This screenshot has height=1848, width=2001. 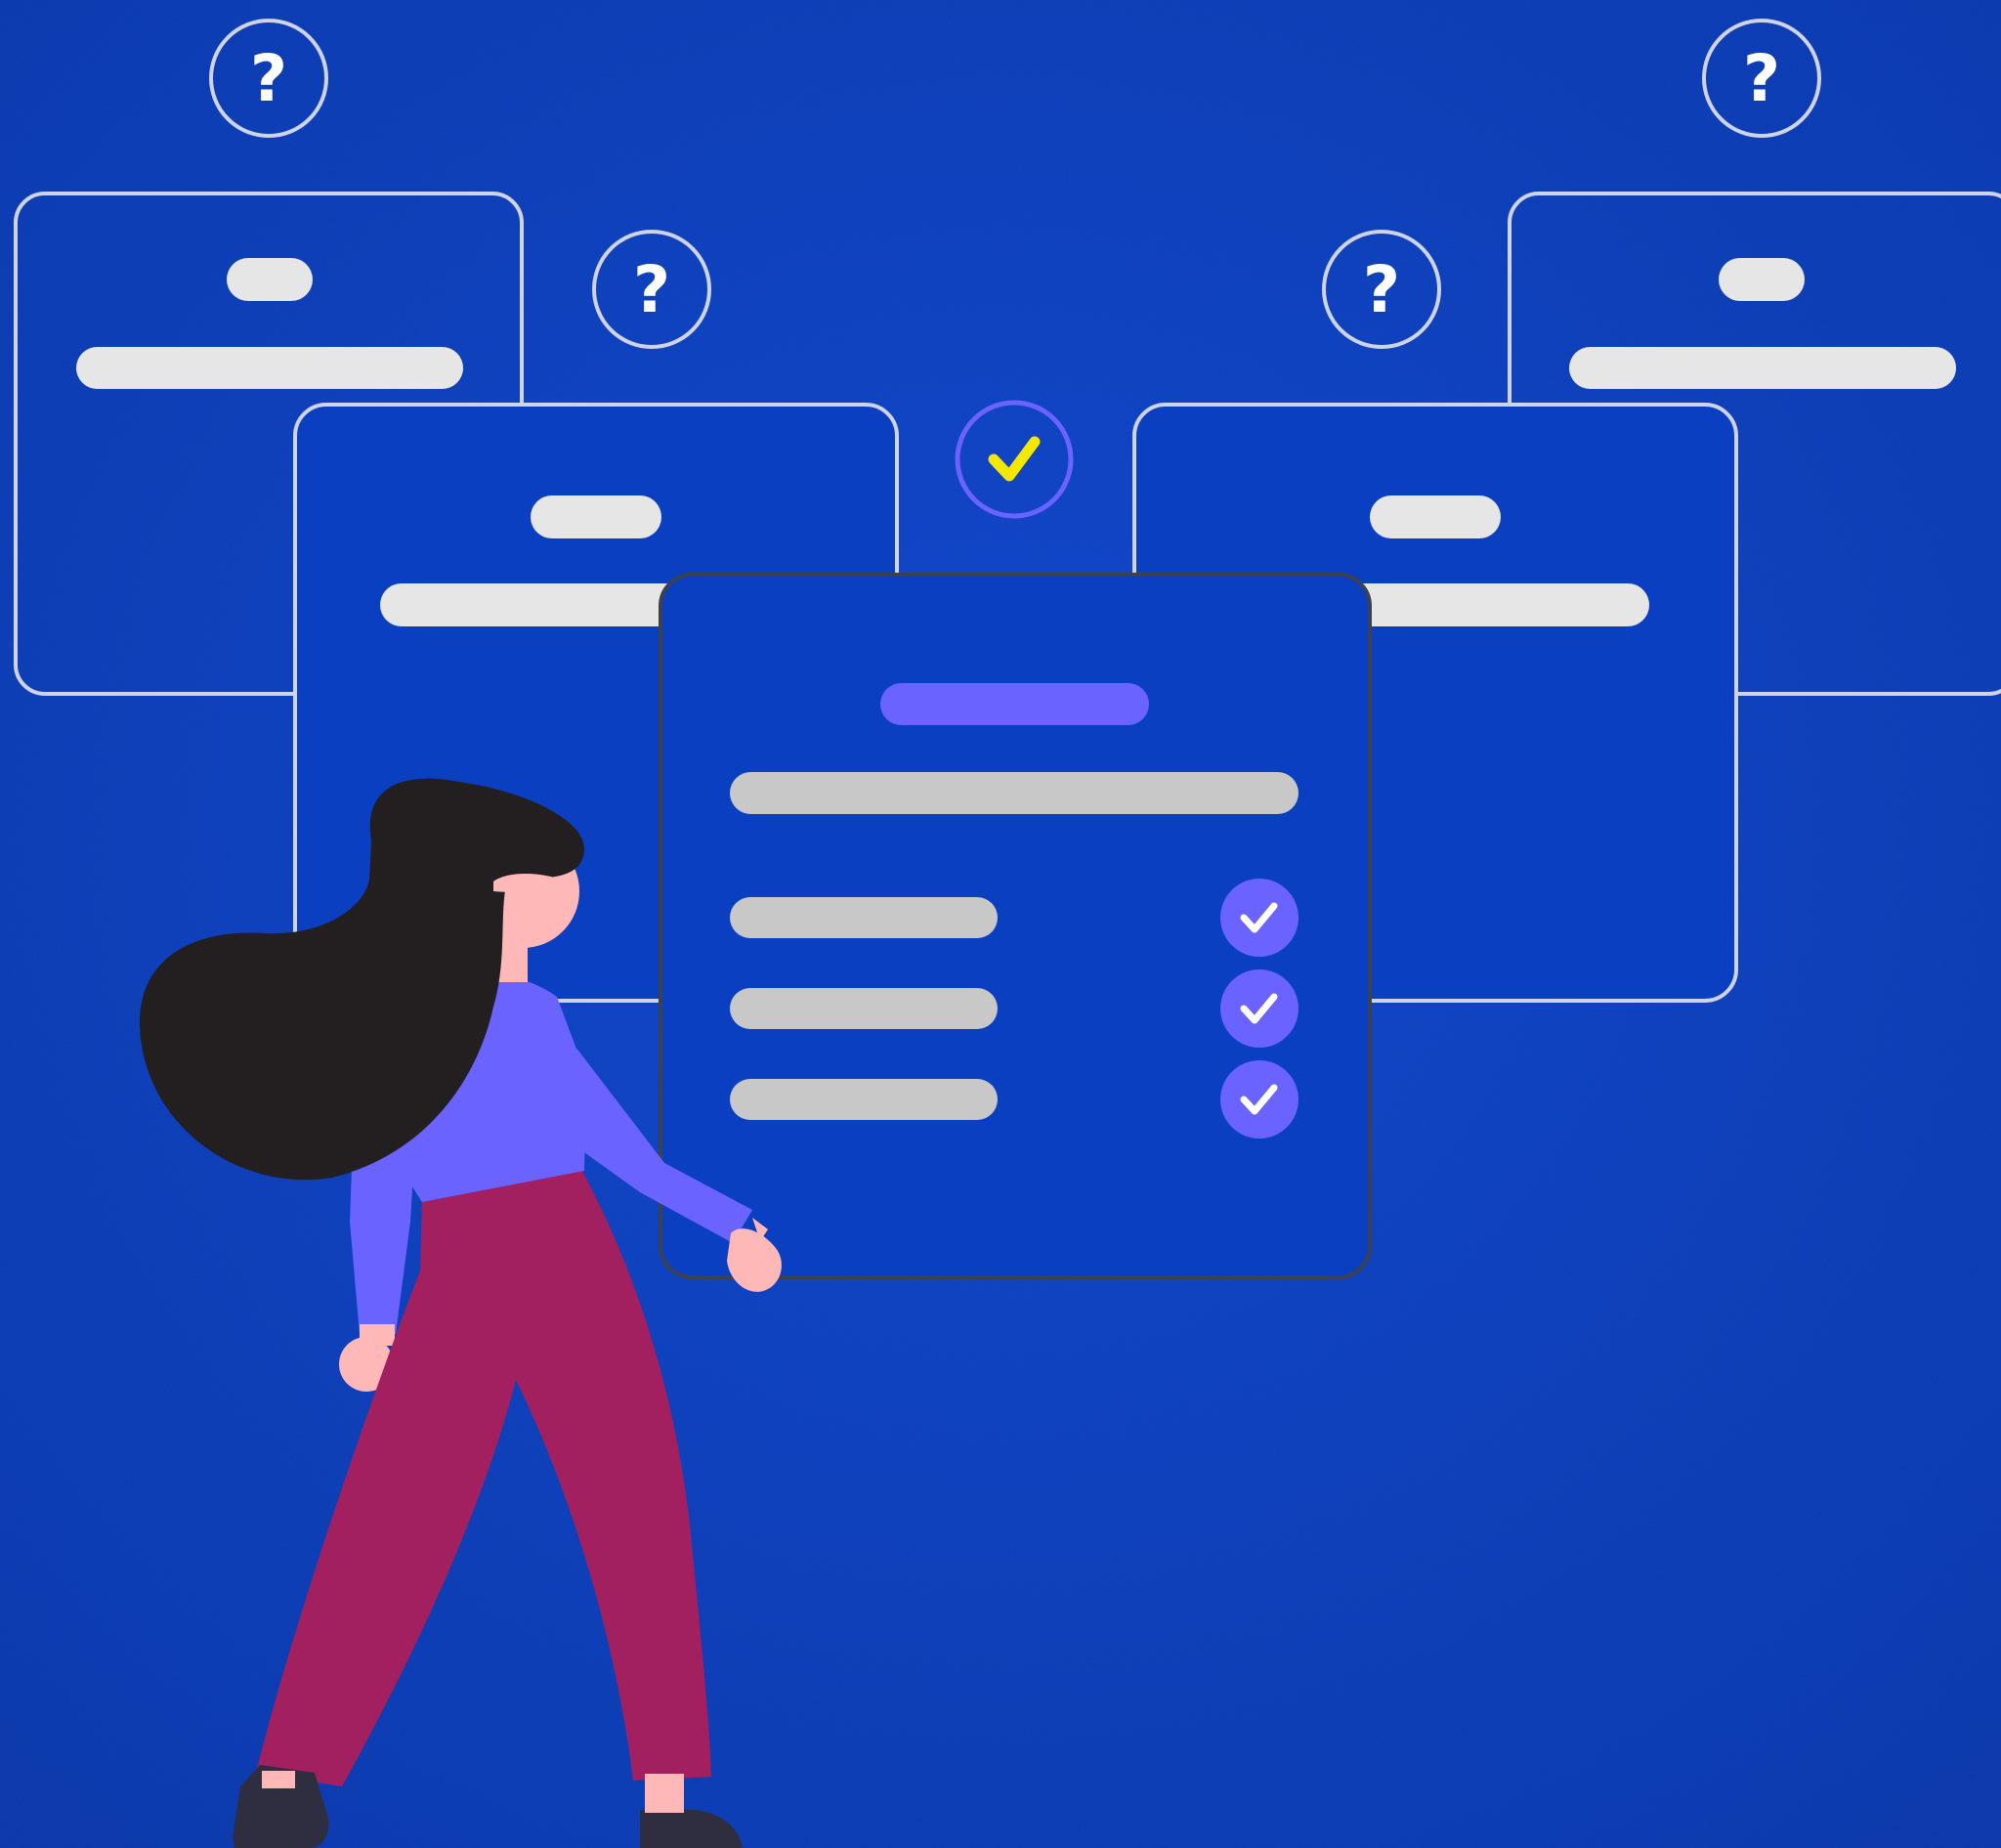 I want to click on center-card-subtitle-bar, so click(x=1015, y=793).